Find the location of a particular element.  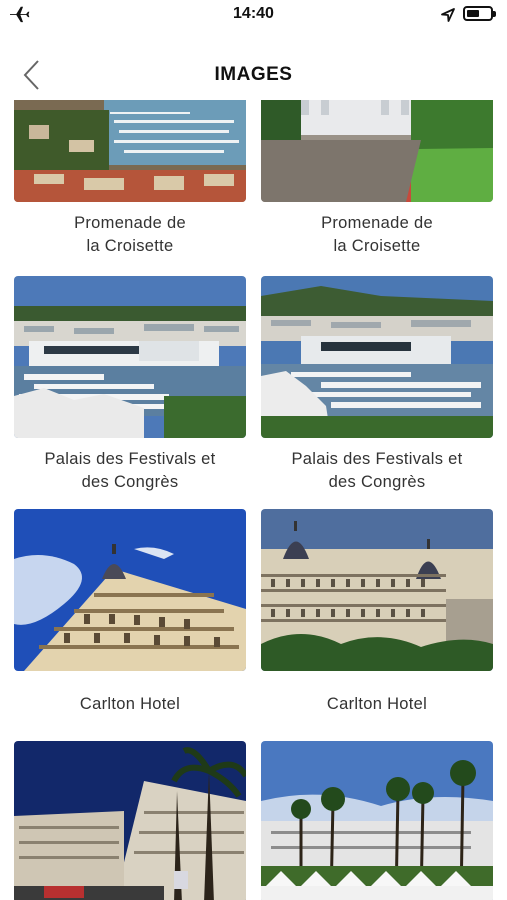

battery-nub is located at coordinates (494, 14).